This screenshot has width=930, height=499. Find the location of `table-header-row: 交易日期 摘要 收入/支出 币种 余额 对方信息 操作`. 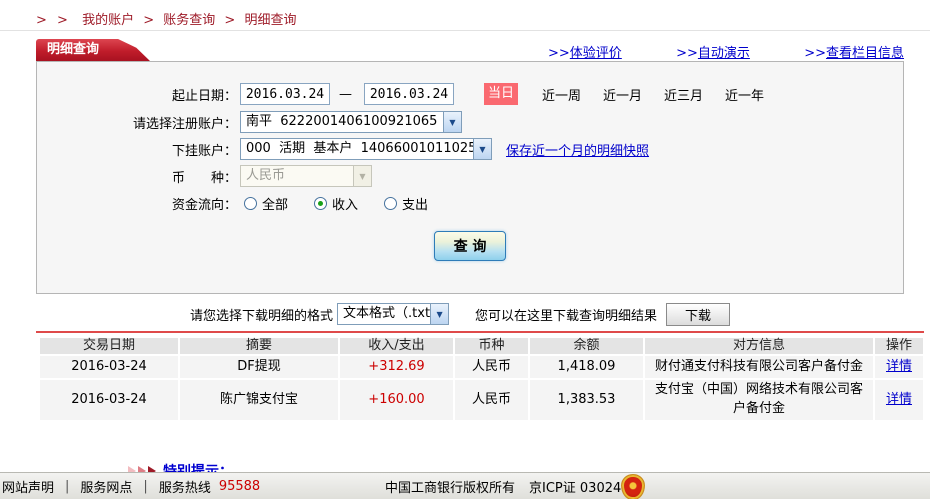

table-header-row: 交易日期 摘要 收入/支出 币种 余额 对方信息 操作 is located at coordinates (482, 347).